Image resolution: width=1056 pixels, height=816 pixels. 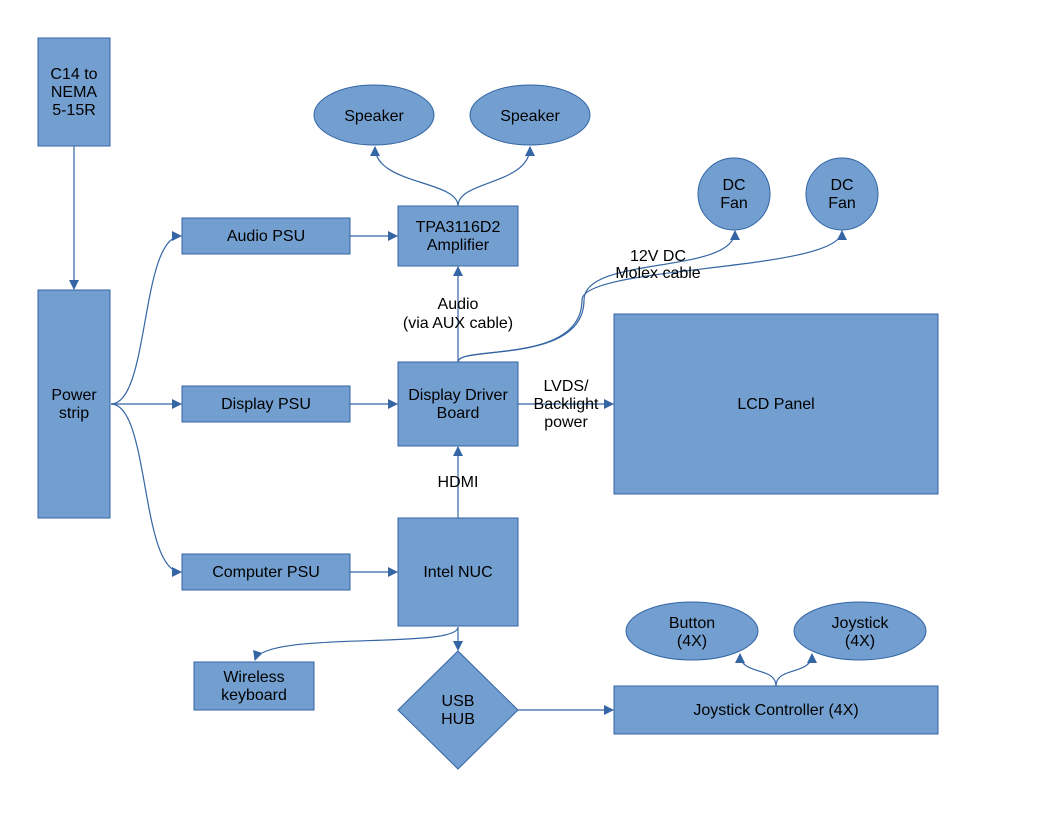 I want to click on node-joystick: Joystick (4X), so click(x=860, y=631).